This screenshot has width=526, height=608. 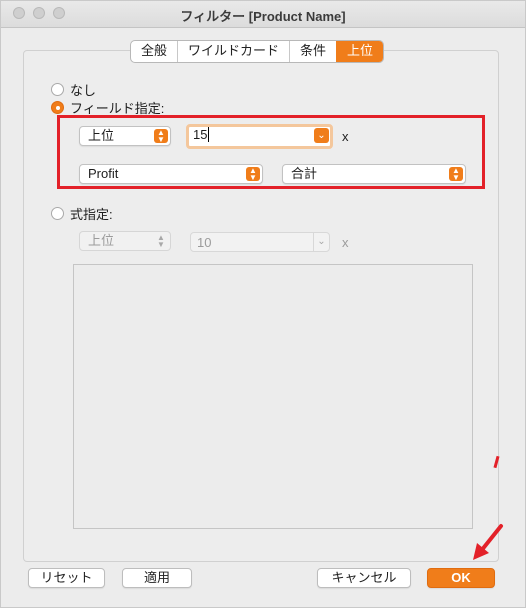 I want to click on radio-none, so click(x=57, y=89).